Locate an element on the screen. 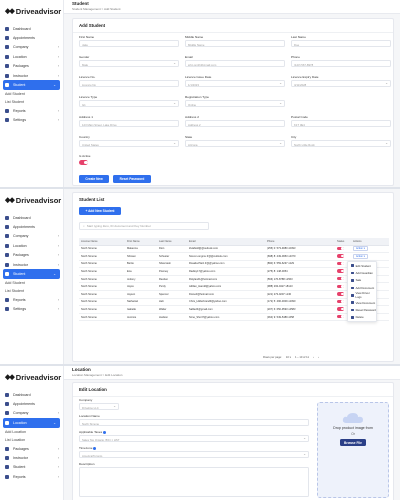 The image size is (400, 500). licence-expiry-select: 4/11/2028 is located at coordinates (341, 83).